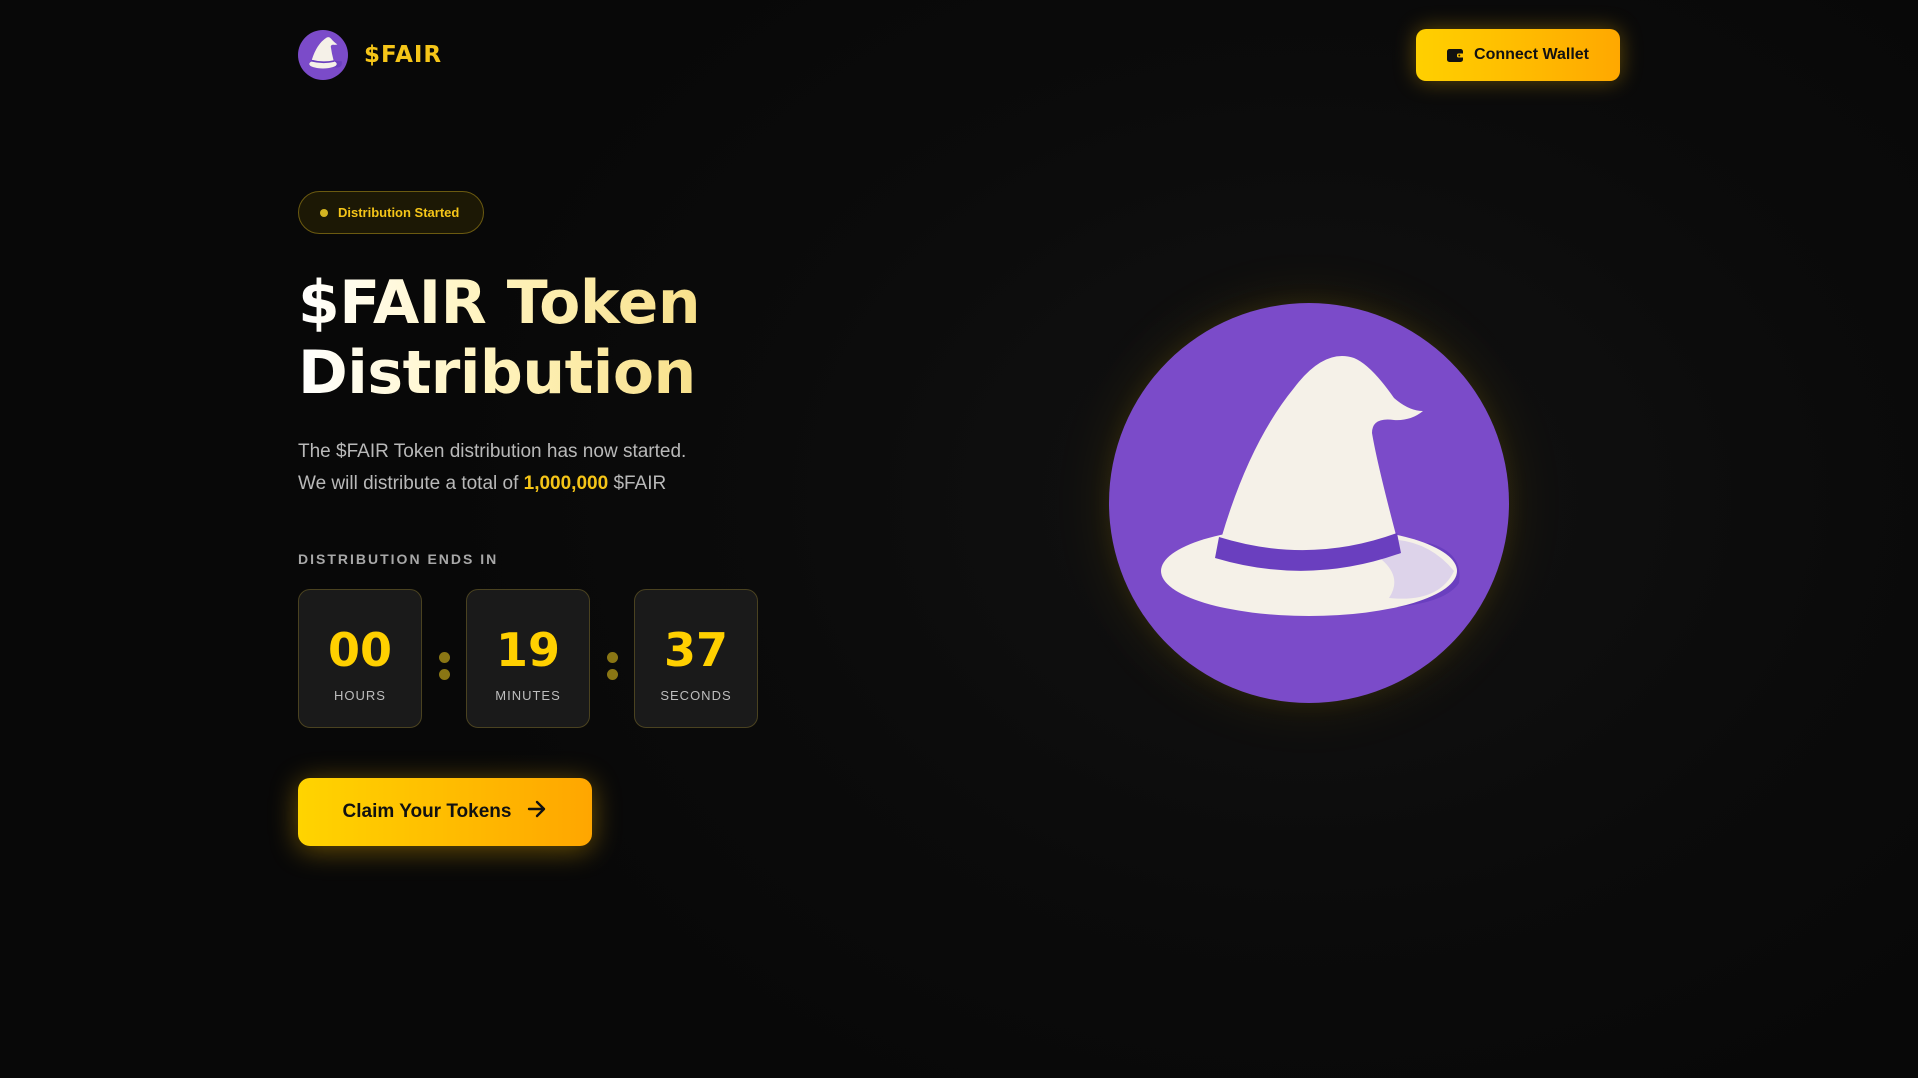 The width and height of the screenshot is (1918, 1078). What do you see at coordinates (360, 695) in the screenshot?
I see `hours-label: HOURS` at bounding box center [360, 695].